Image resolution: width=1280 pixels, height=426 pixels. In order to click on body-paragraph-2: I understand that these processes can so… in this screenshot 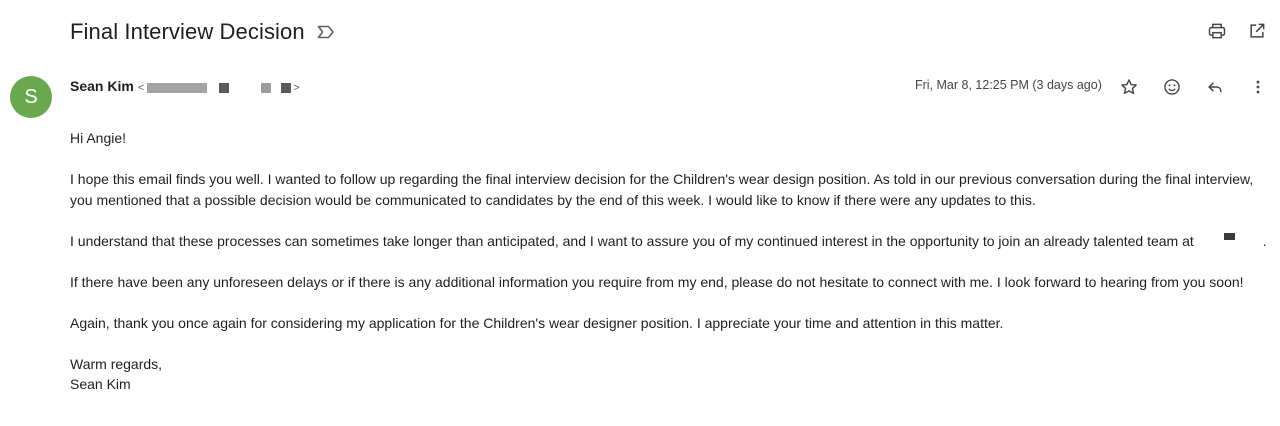, I will do `click(670, 241)`.